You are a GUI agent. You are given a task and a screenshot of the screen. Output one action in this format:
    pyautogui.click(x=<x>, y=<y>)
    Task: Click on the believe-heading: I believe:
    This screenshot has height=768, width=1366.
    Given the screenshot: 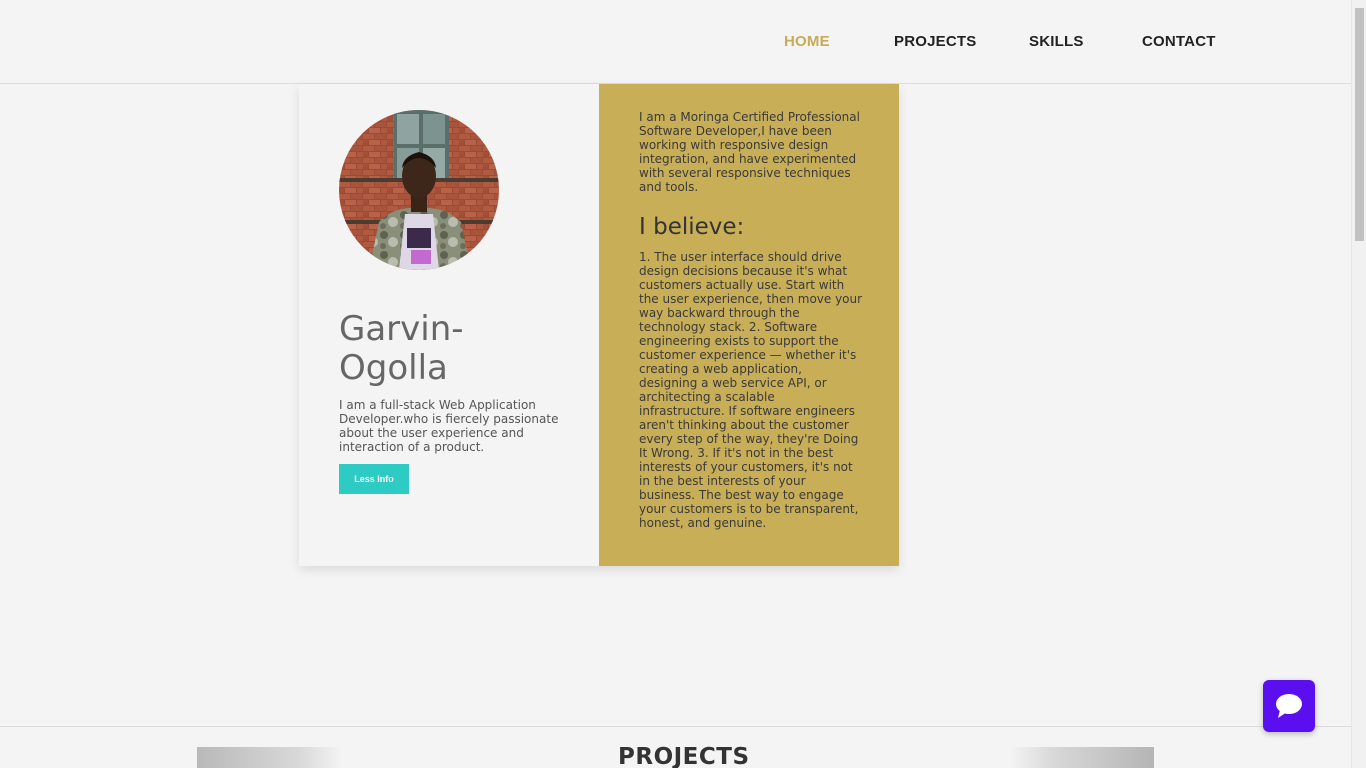 What is the action you would take?
    pyautogui.click(x=692, y=227)
    